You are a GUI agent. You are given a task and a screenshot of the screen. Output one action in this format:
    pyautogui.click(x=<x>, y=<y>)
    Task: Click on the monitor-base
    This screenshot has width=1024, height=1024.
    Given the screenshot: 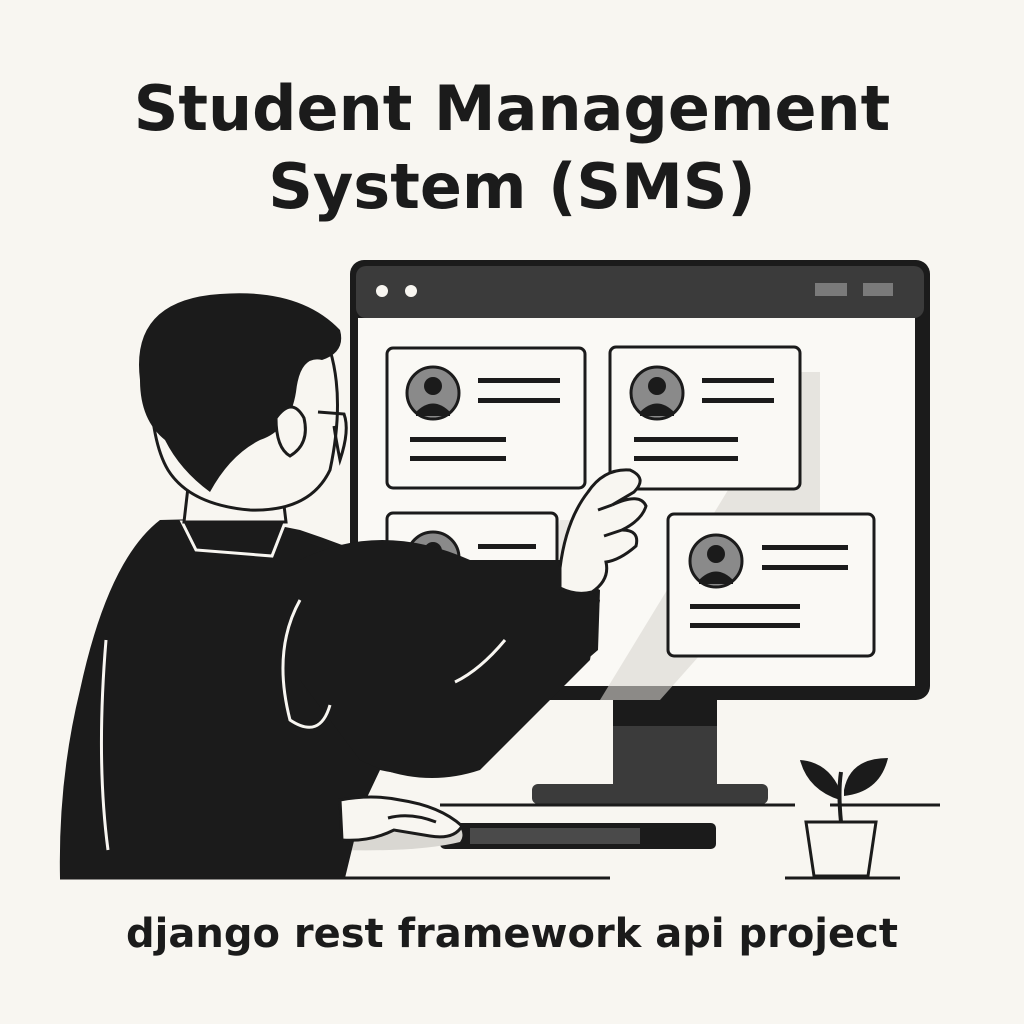 What is the action you would take?
    pyautogui.click(x=650, y=794)
    